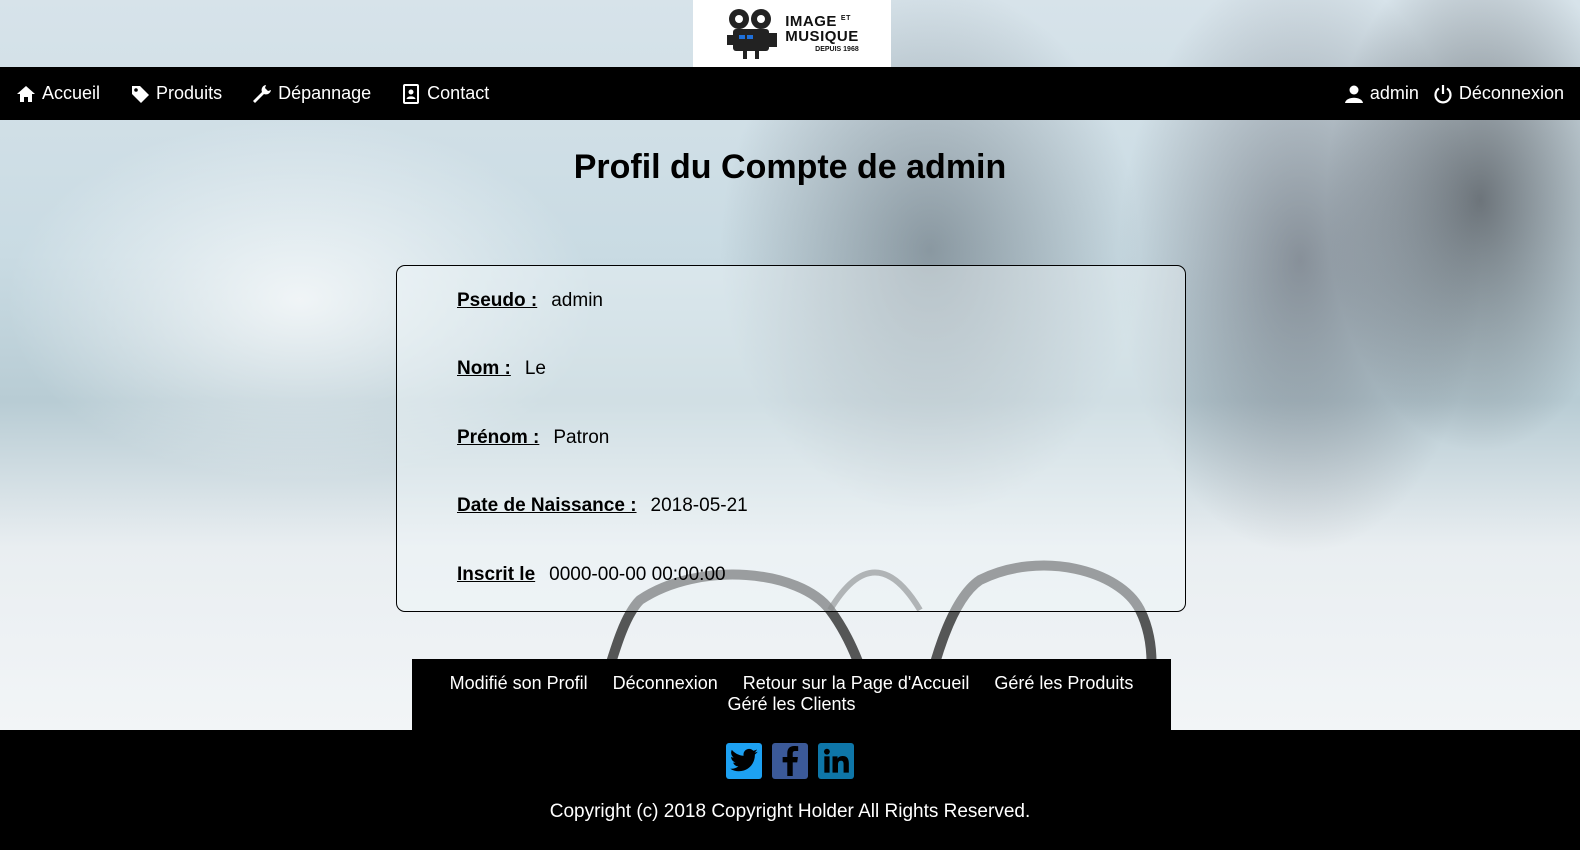 The height and width of the screenshot is (850, 1580). What do you see at coordinates (637, 574) in the screenshot?
I see `field-value: 0000-00-00 00:00:00` at bounding box center [637, 574].